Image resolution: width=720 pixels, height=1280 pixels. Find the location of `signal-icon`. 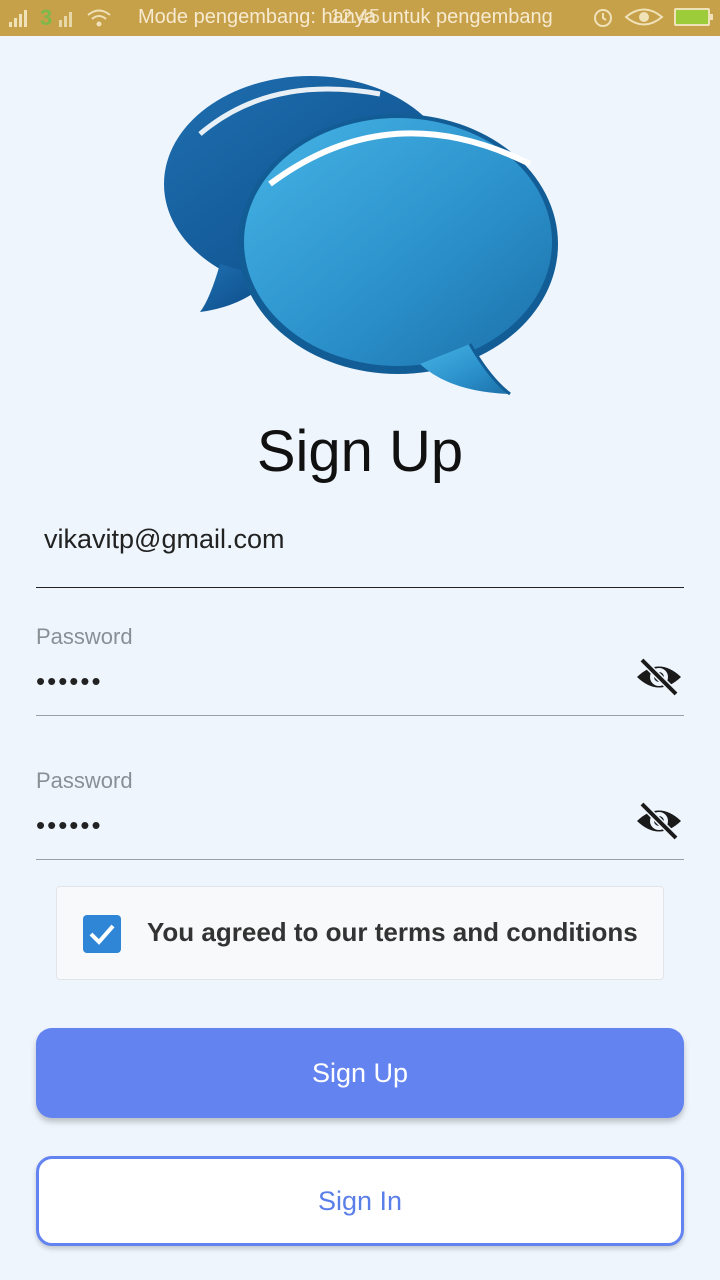

signal-icon is located at coordinates (18, 18).